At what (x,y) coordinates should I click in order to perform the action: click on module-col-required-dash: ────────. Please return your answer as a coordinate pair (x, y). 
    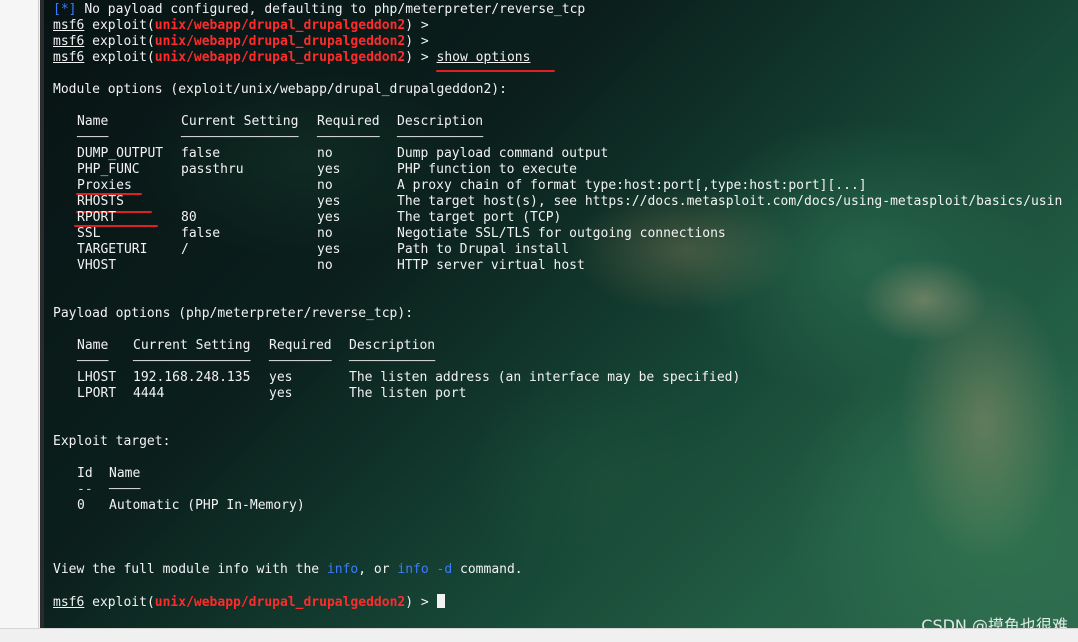
    Looking at the image, I should click on (348, 137).